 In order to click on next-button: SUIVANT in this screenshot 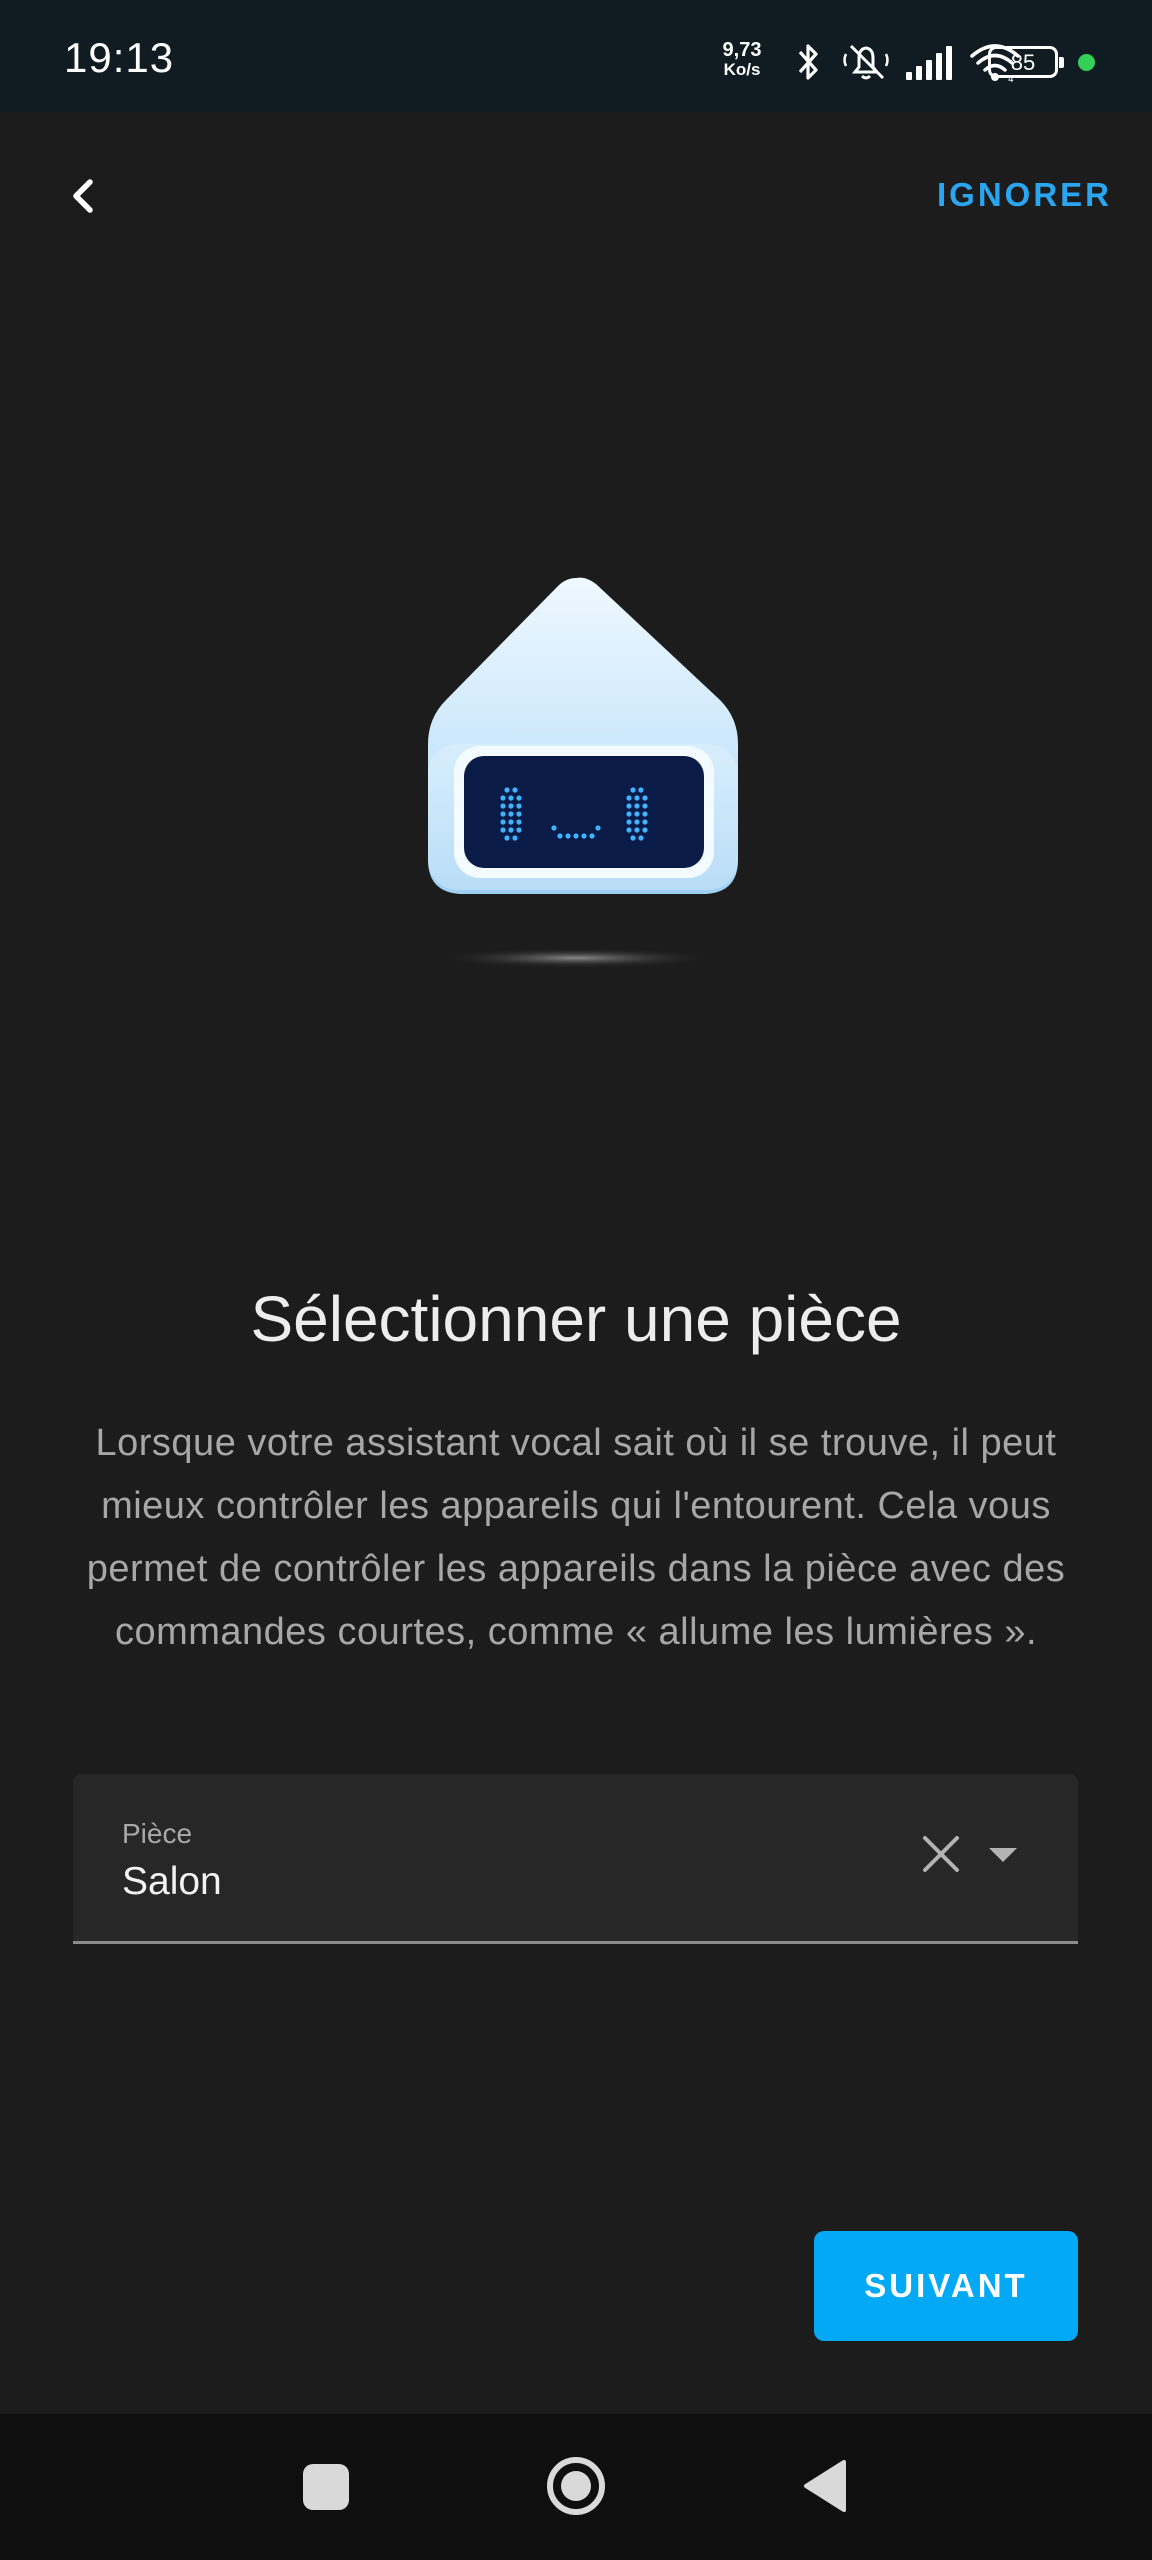, I will do `click(946, 2286)`.